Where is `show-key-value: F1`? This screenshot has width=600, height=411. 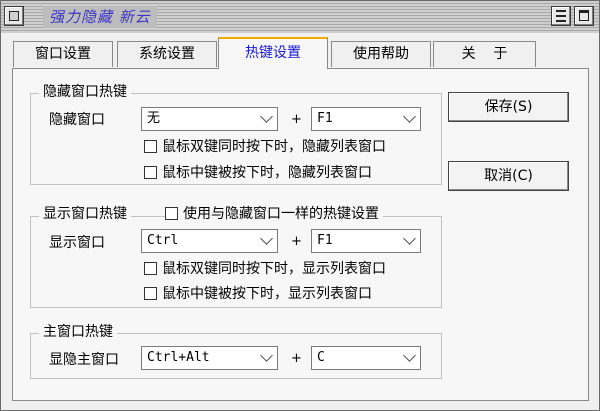
show-key-value: F1 is located at coordinates (325, 240).